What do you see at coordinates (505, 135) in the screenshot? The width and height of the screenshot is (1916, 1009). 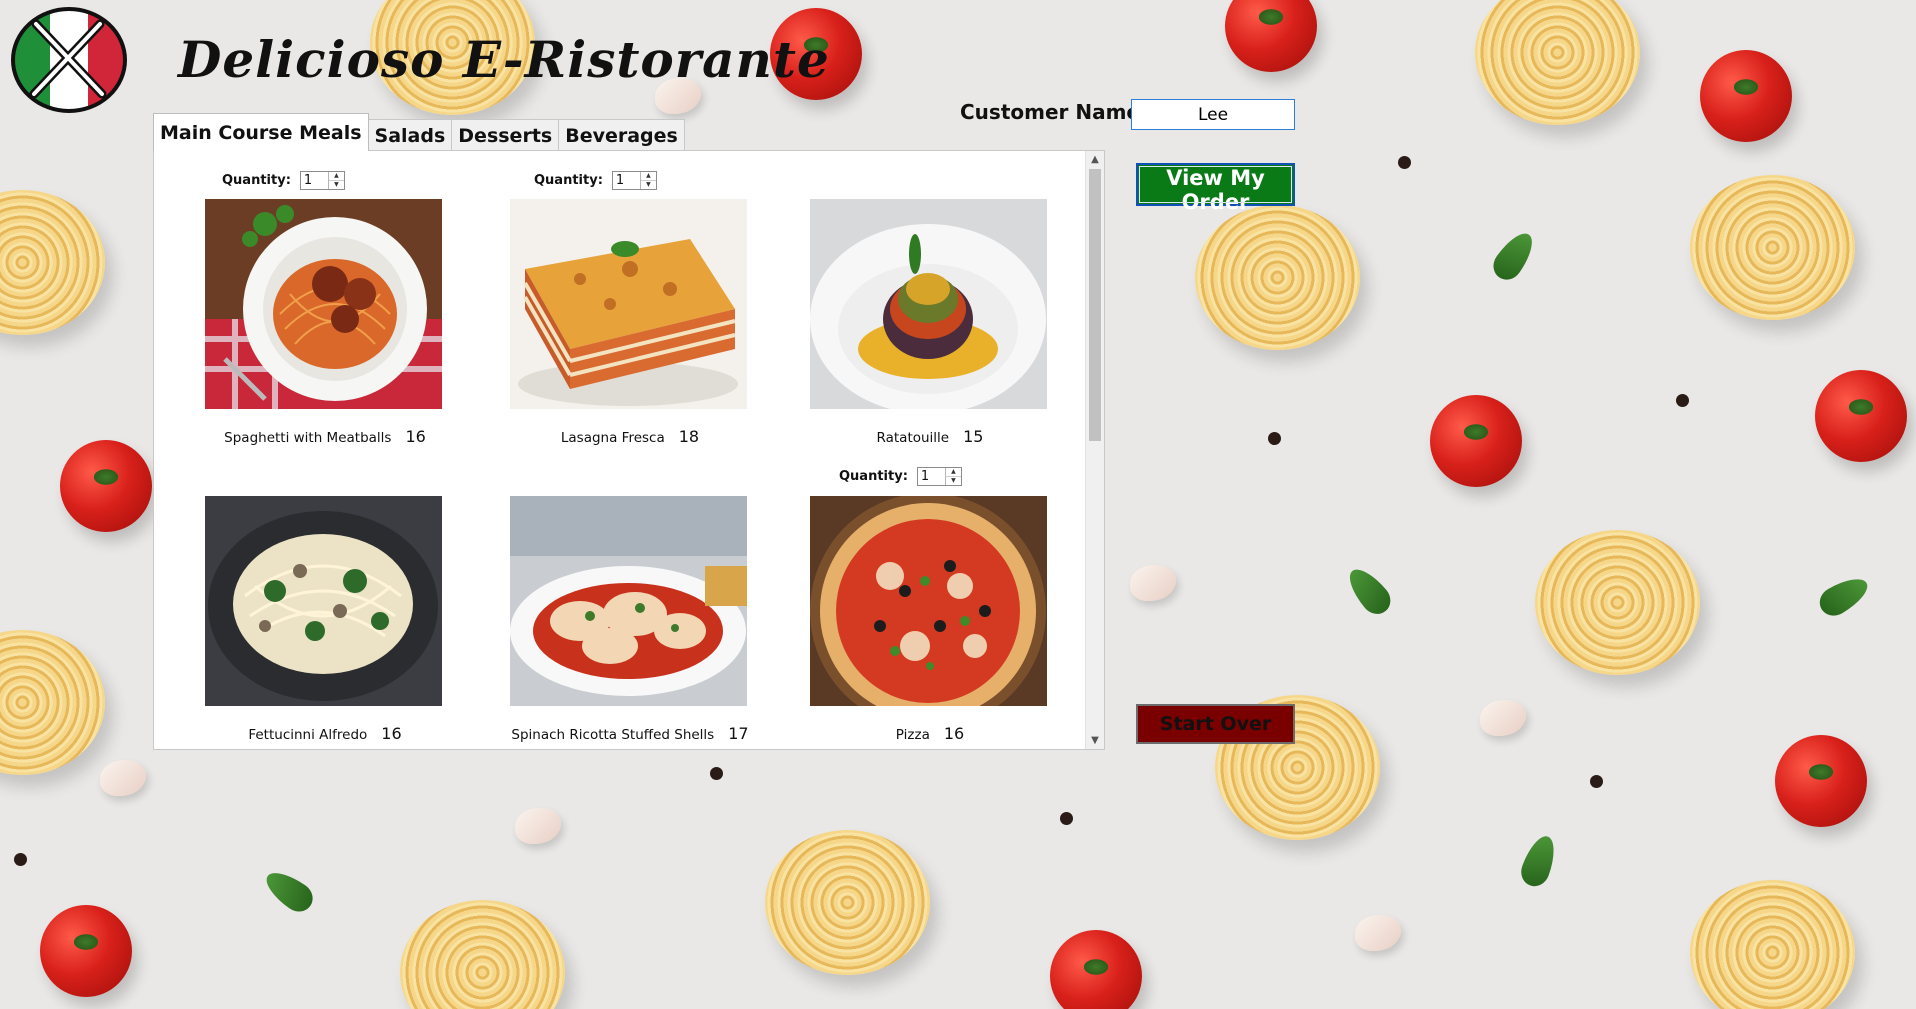 I see `tab-desserts: Desserts` at bounding box center [505, 135].